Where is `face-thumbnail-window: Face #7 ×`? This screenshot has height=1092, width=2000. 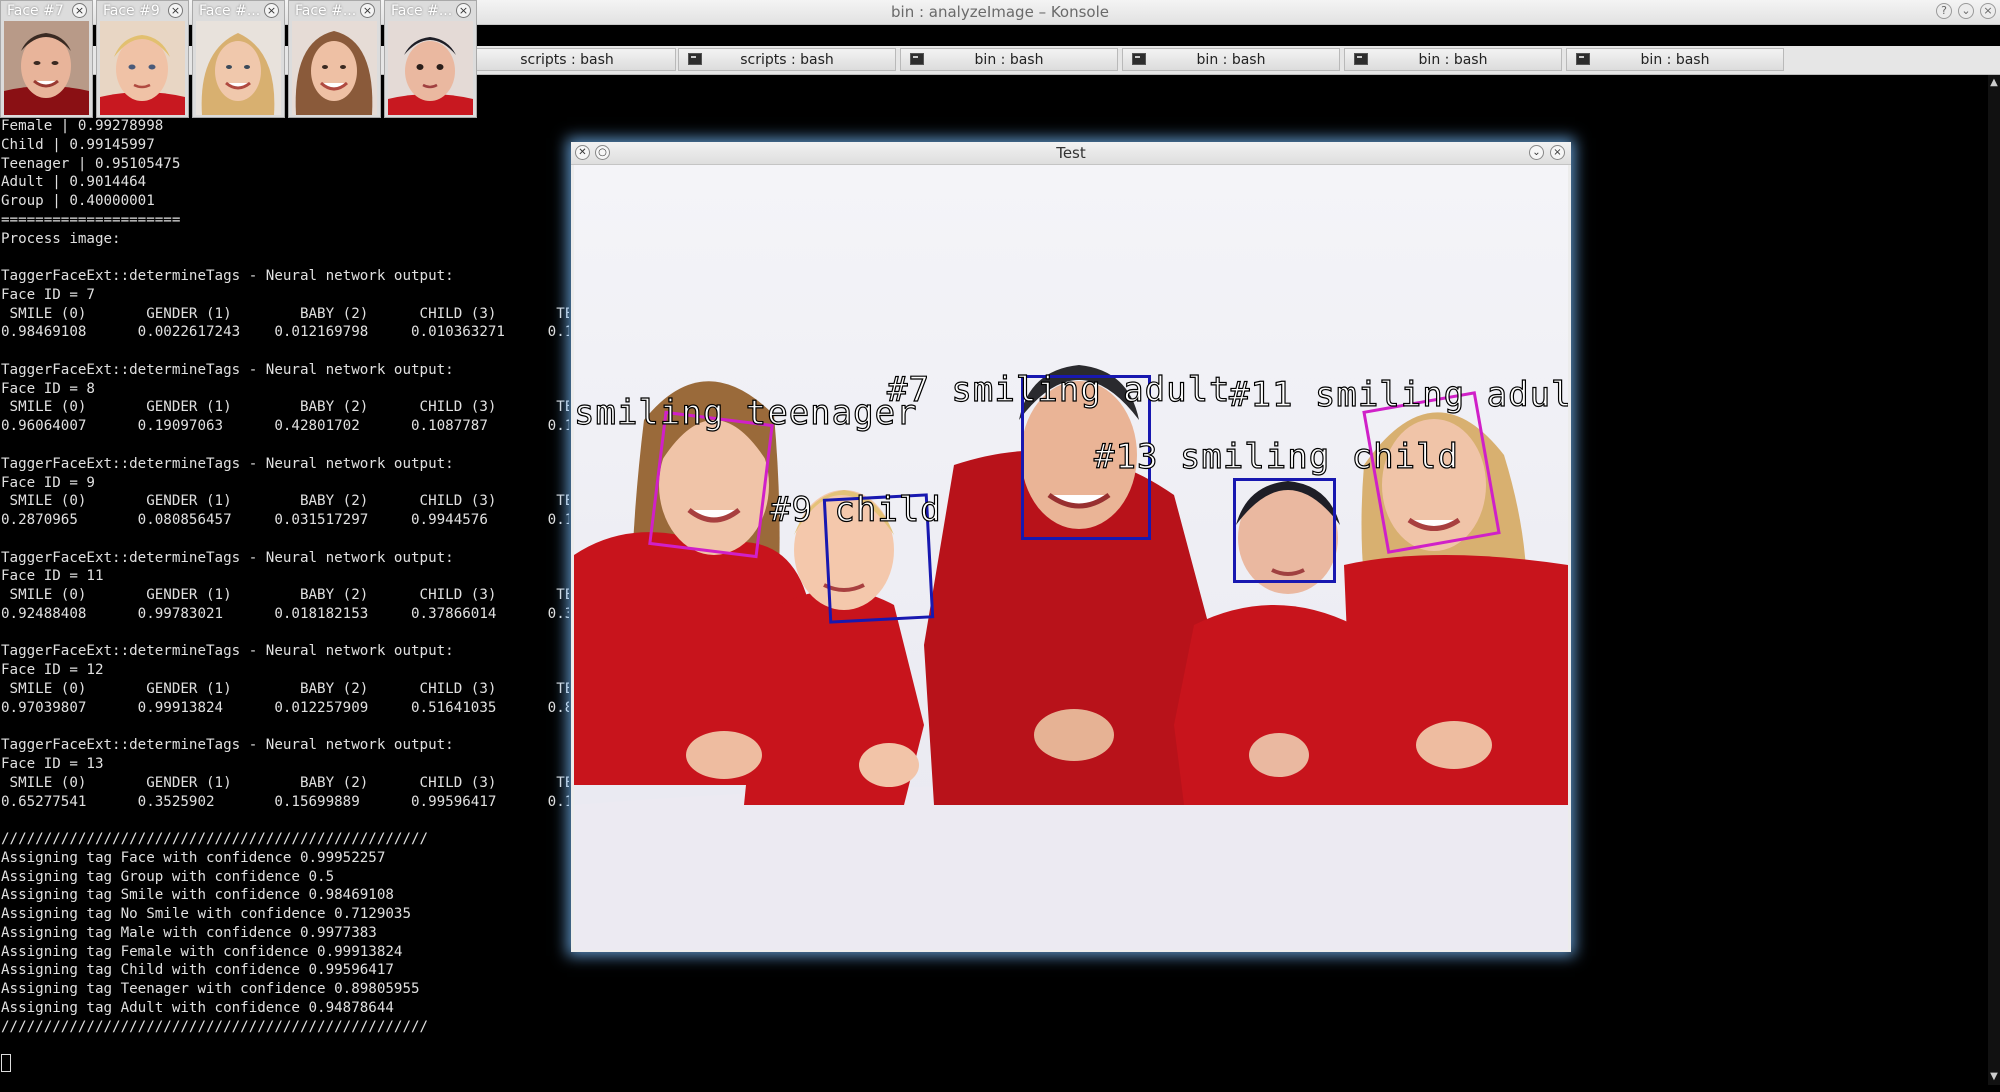
face-thumbnail-window: Face #7 × is located at coordinates (46, 59).